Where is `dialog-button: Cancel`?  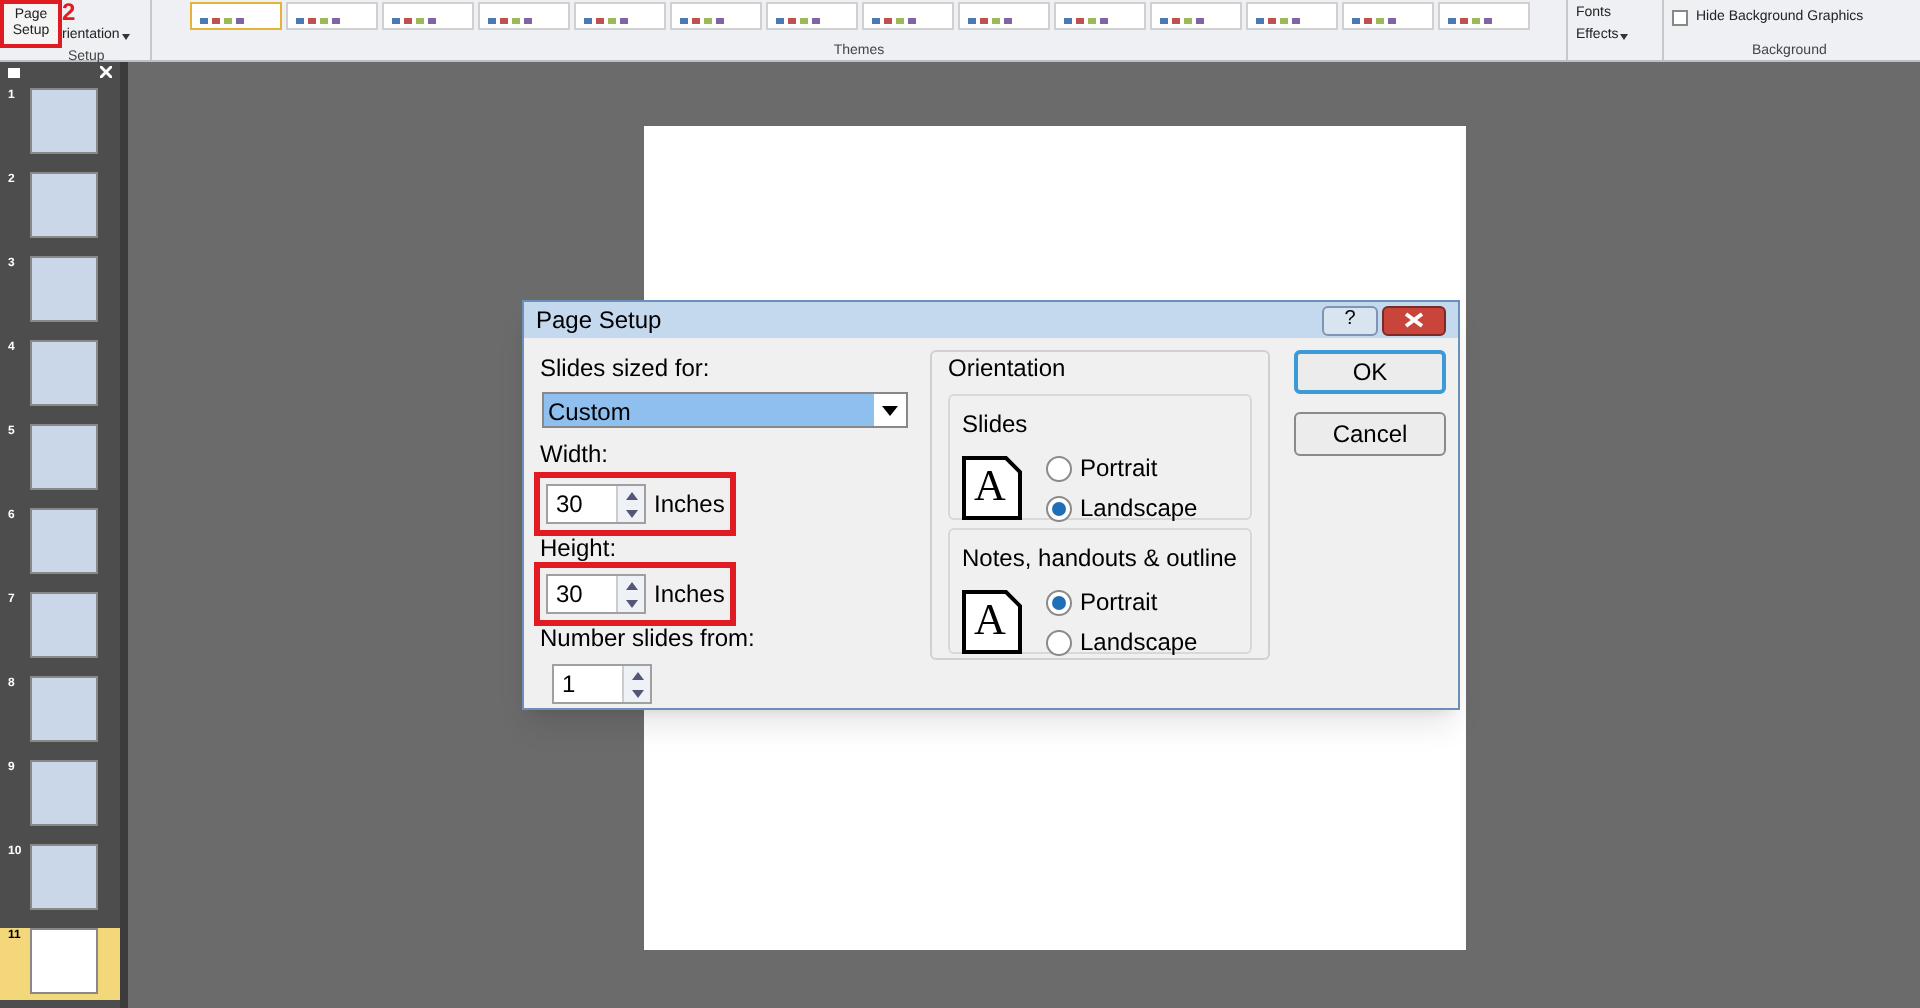
dialog-button: Cancel is located at coordinates (1370, 434).